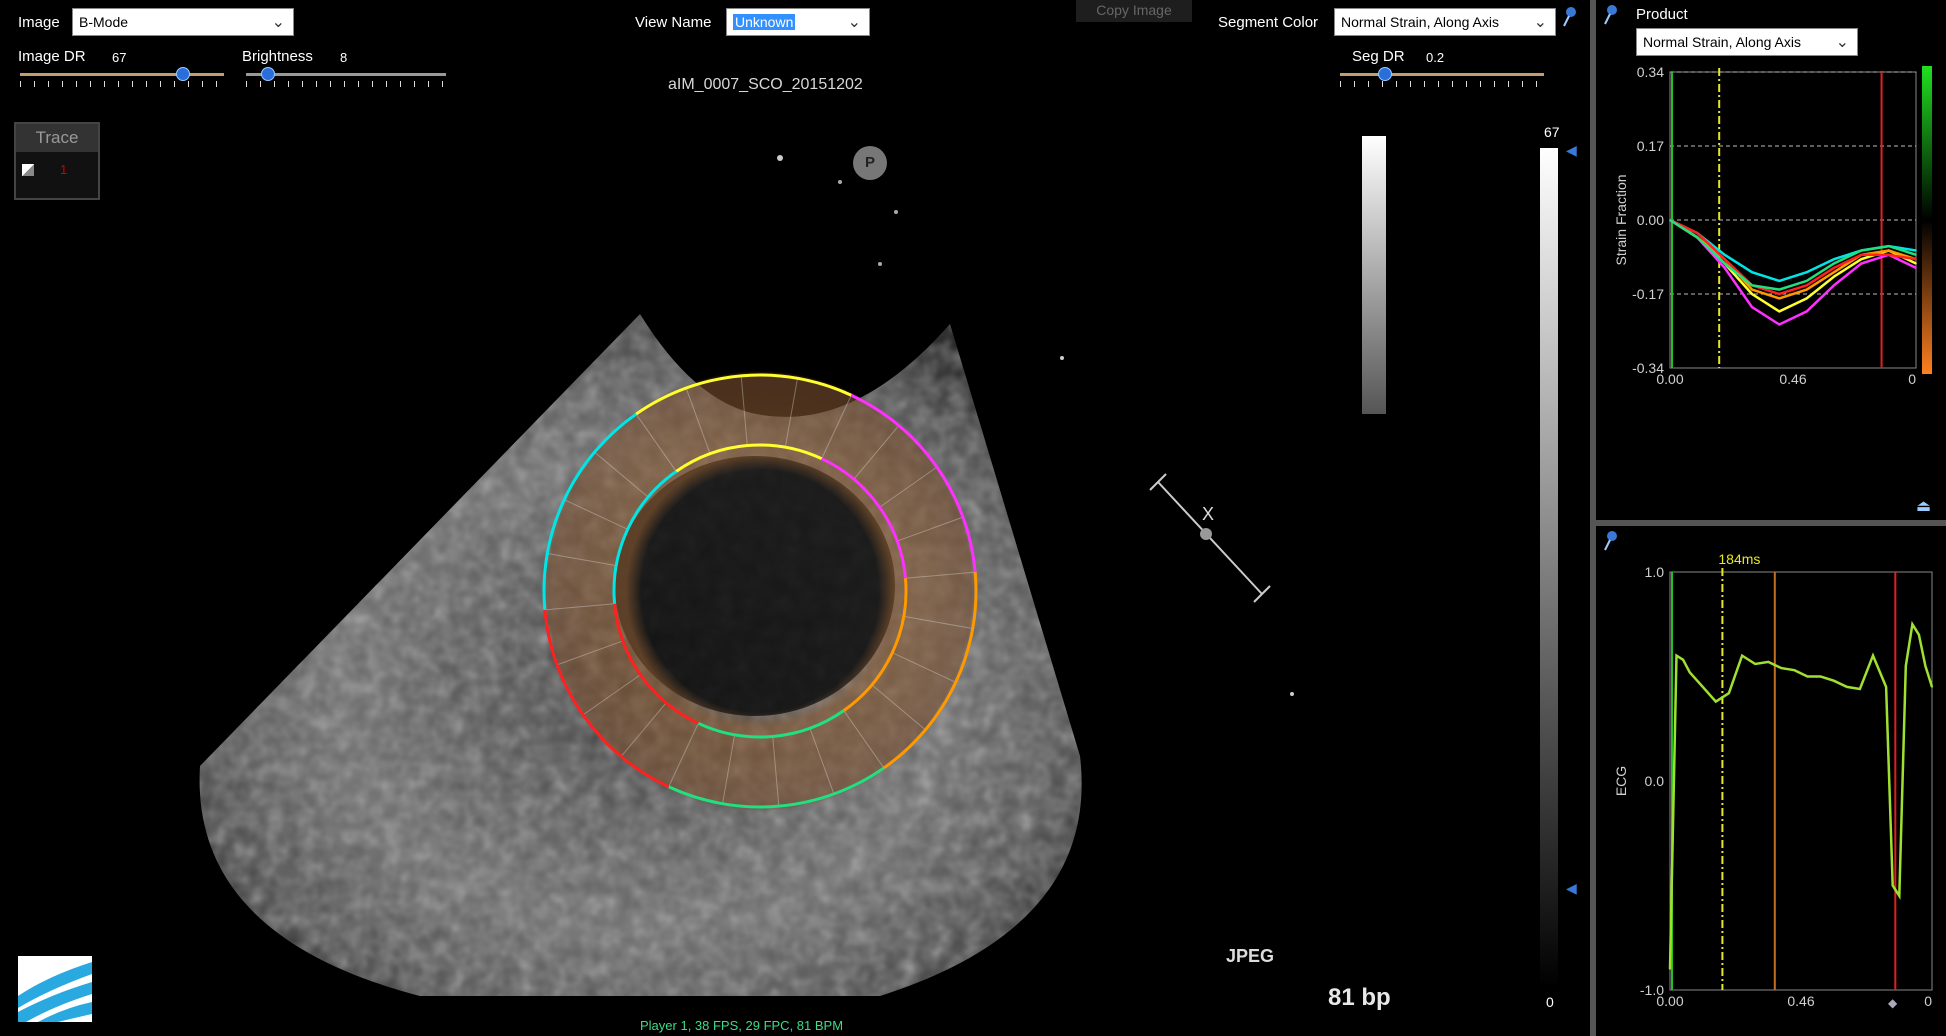 The image size is (1946, 1036). I want to click on seg-dr-slider-knob, so click(1385, 74).